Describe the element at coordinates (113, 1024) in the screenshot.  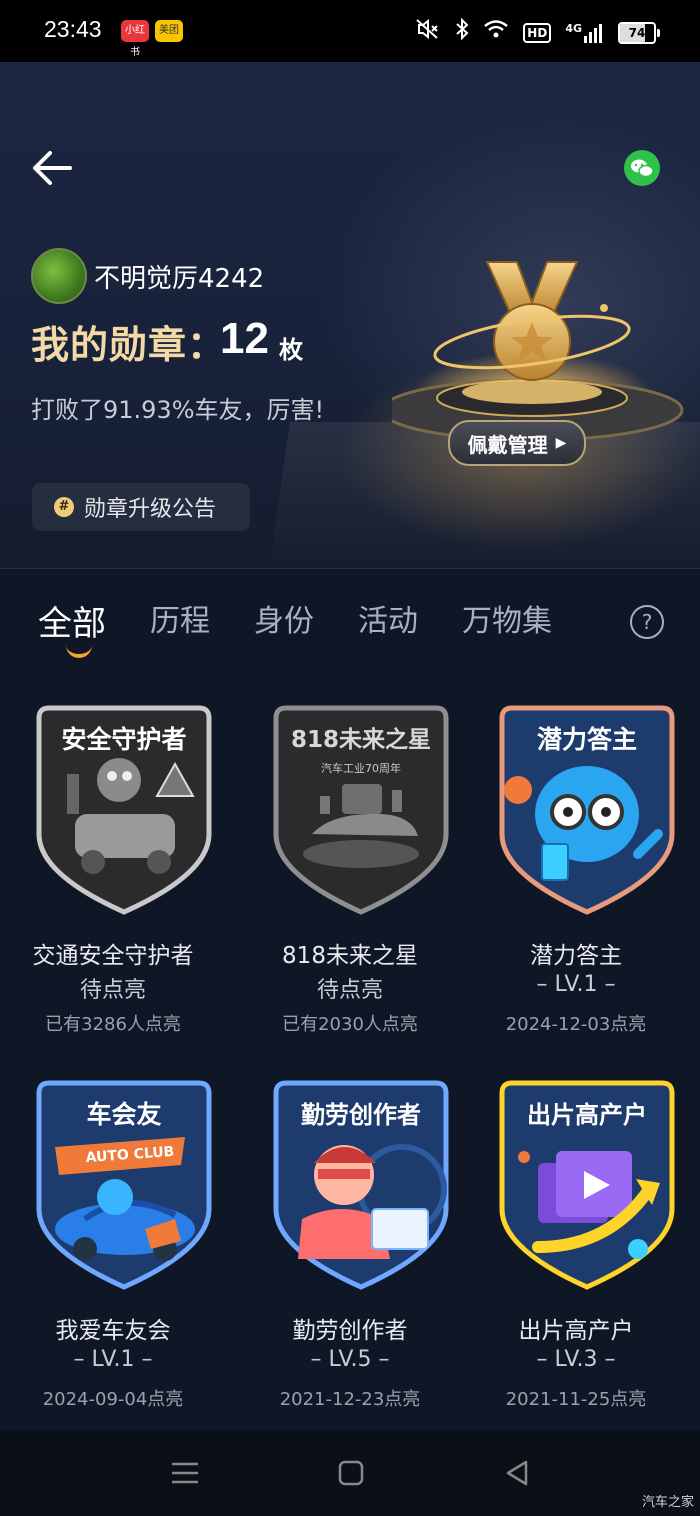
I see `badge-meta: 已有3286人点亮` at that location.